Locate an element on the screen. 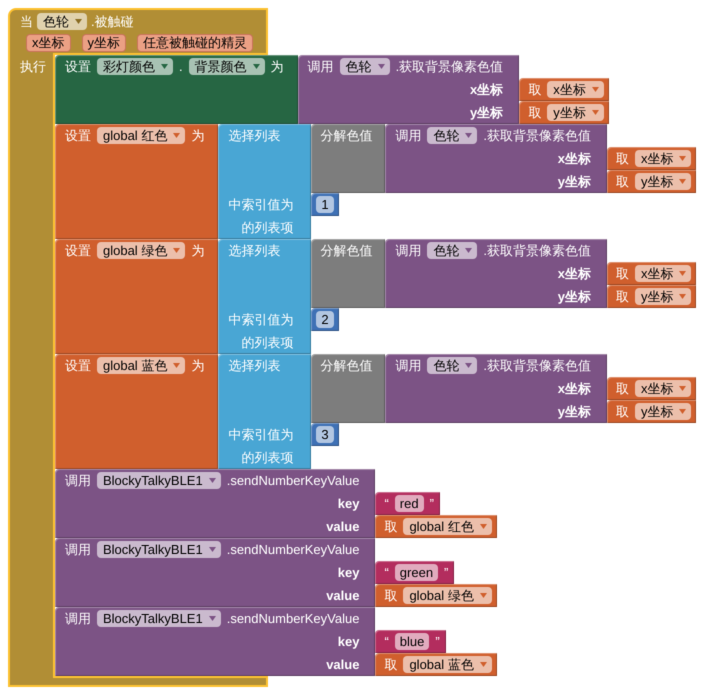  block-label: . is located at coordinates (181, 66).